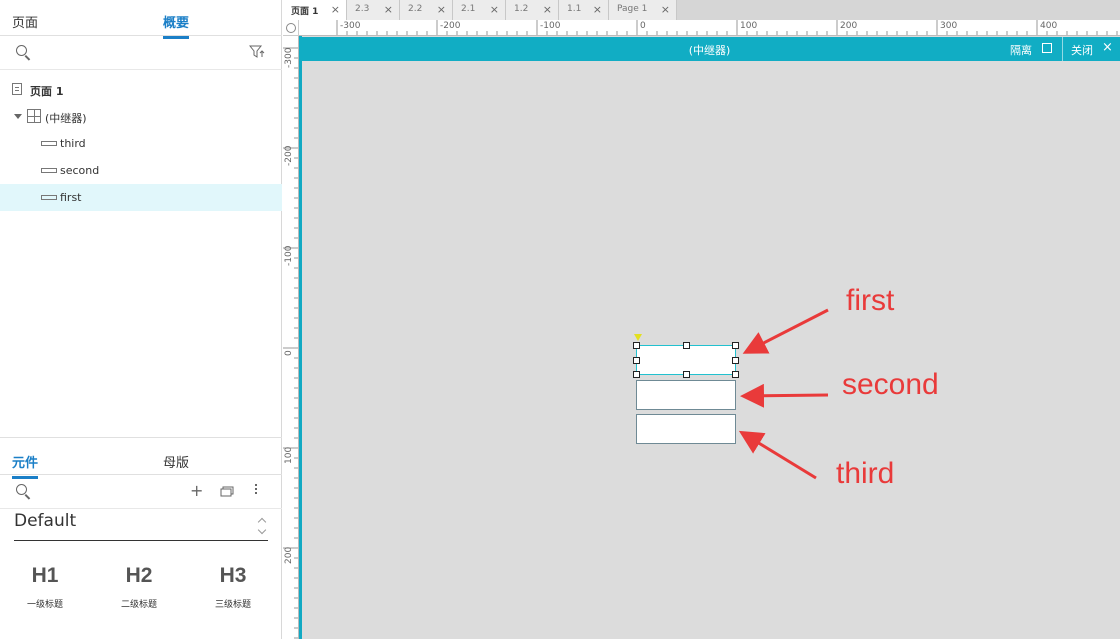 This screenshot has height=639, width=1120. What do you see at coordinates (890, 384) in the screenshot?
I see `annotation-second: second` at bounding box center [890, 384].